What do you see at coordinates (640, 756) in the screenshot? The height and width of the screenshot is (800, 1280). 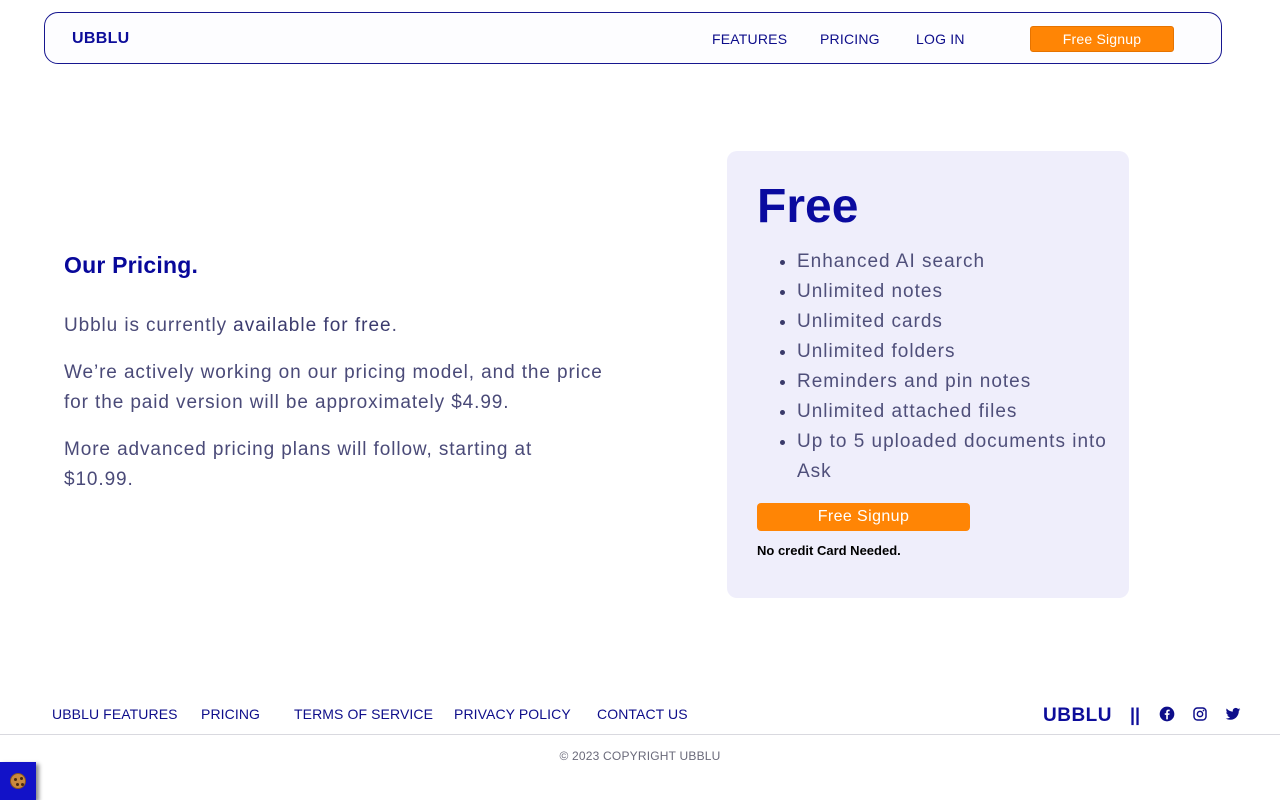 I see `copyright-text: © 2023 COPYRIGHT UBBLU` at bounding box center [640, 756].